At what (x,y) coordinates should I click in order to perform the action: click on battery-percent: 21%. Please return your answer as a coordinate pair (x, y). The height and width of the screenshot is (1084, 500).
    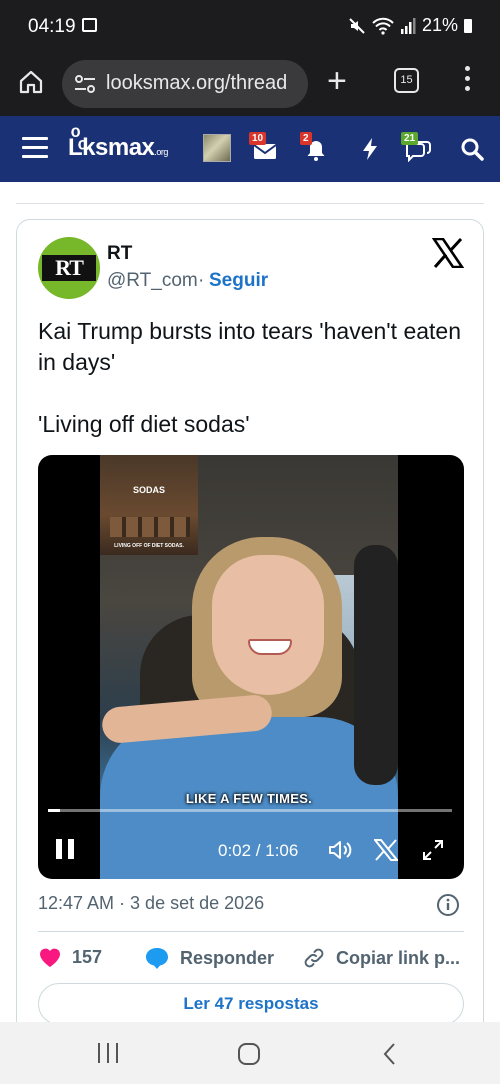
    Looking at the image, I should click on (439, 25).